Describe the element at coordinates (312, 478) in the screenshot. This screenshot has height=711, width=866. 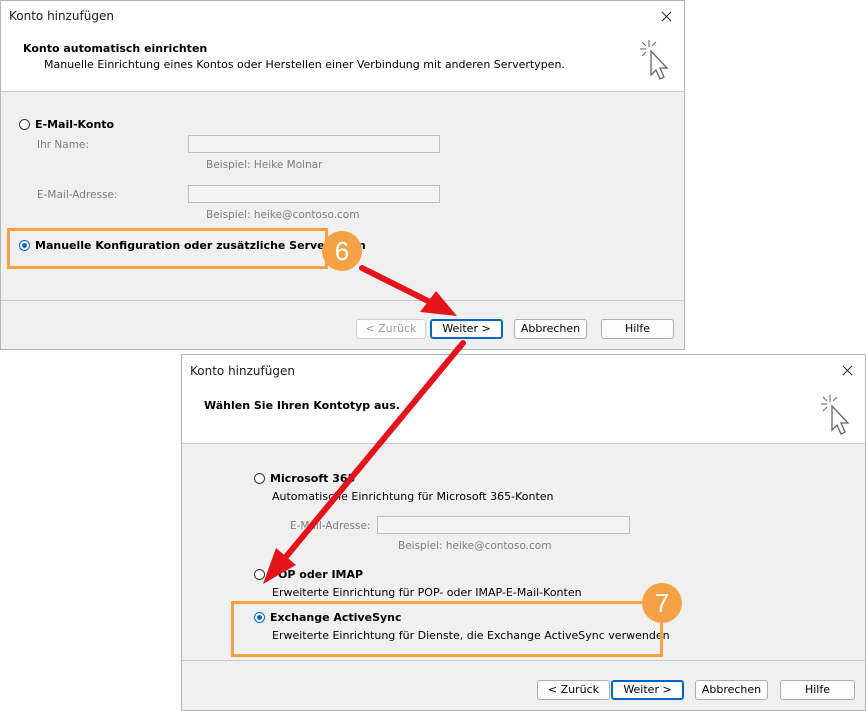
I see `option-microsoft-365-label: Microsoft 365` at that location.